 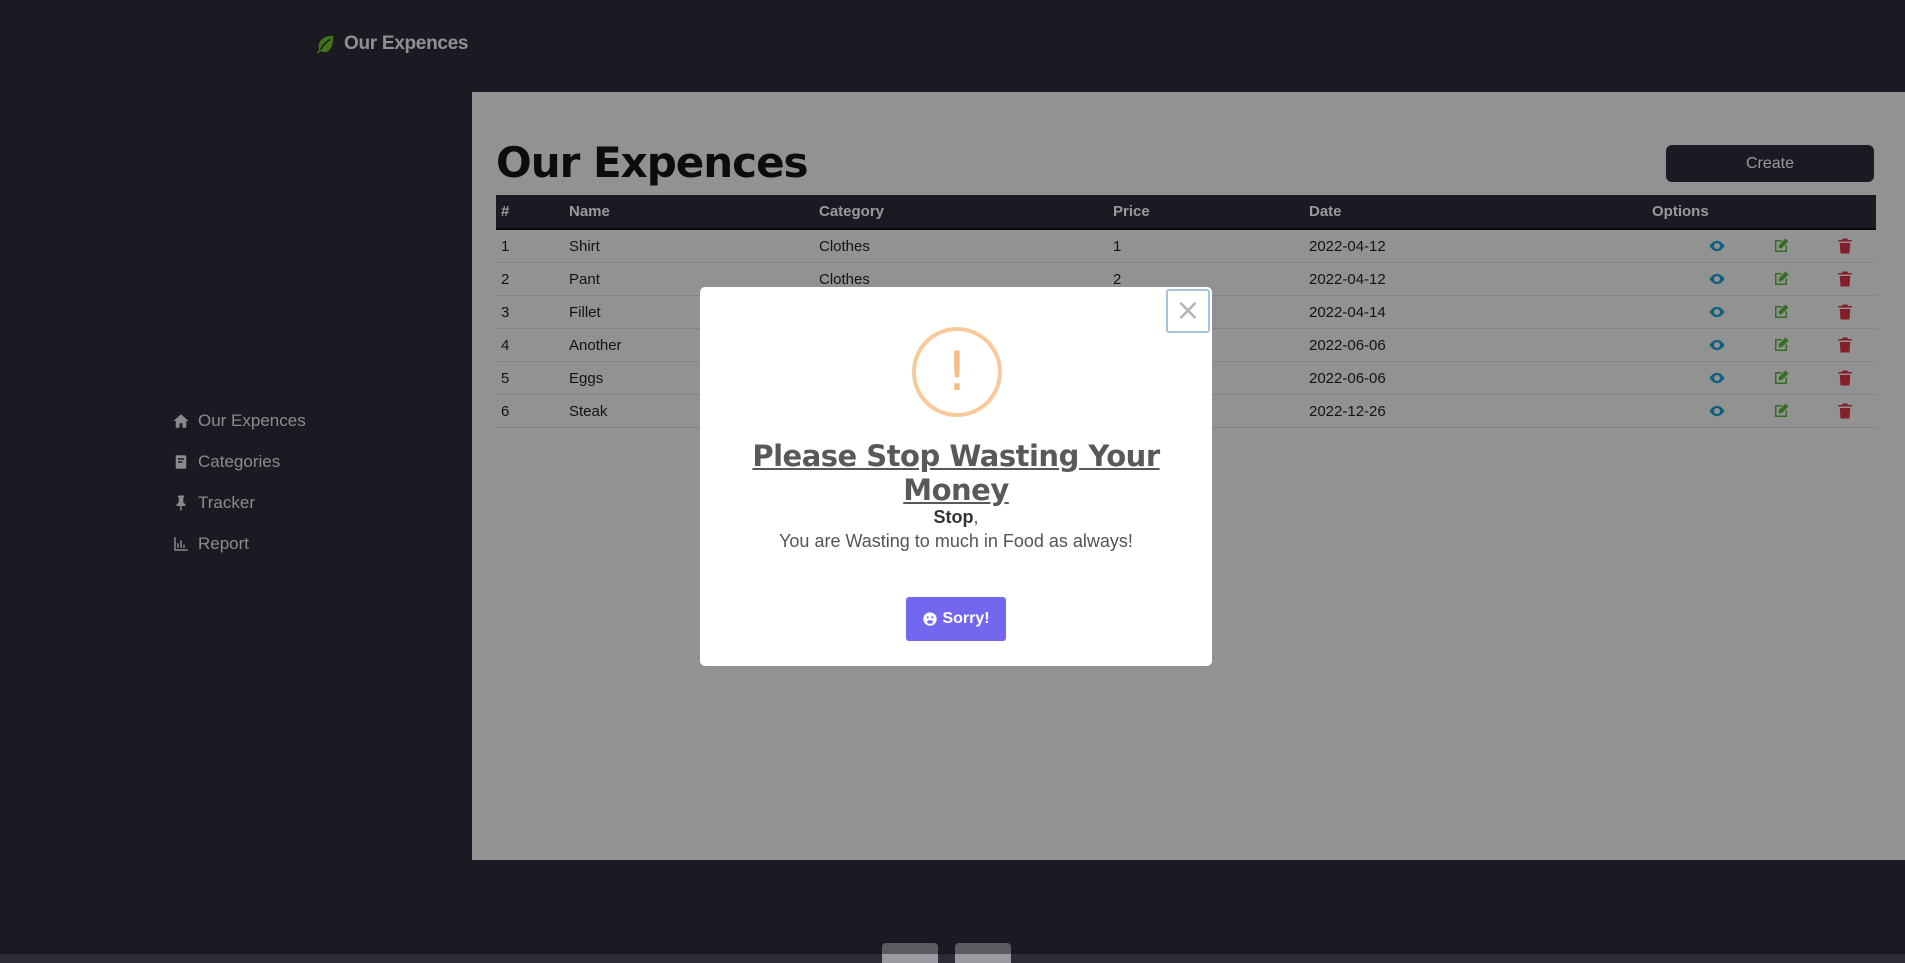 What do you see at coordinates (957, 372) in the screenshot?
I see `warning-icon: !` at bounding box center [957, 372].